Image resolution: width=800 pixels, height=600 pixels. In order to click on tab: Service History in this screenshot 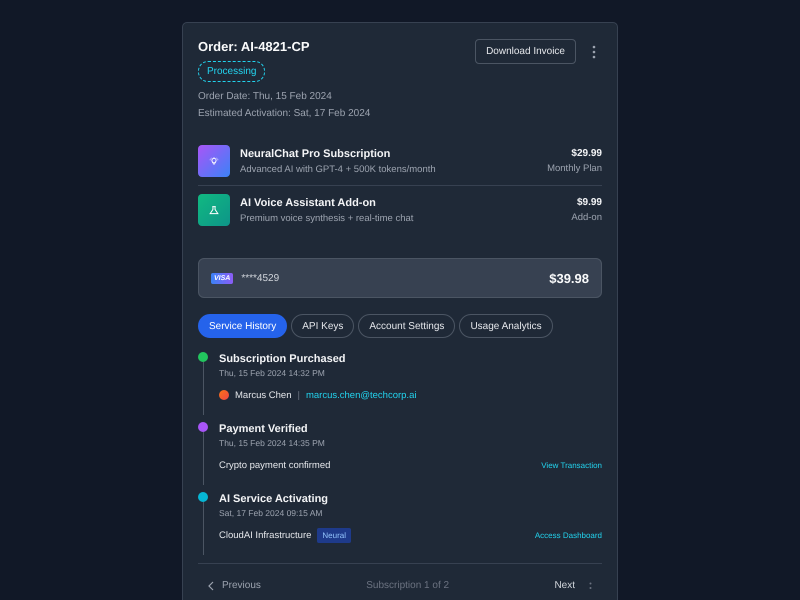, I will do `click(243, 326)`.